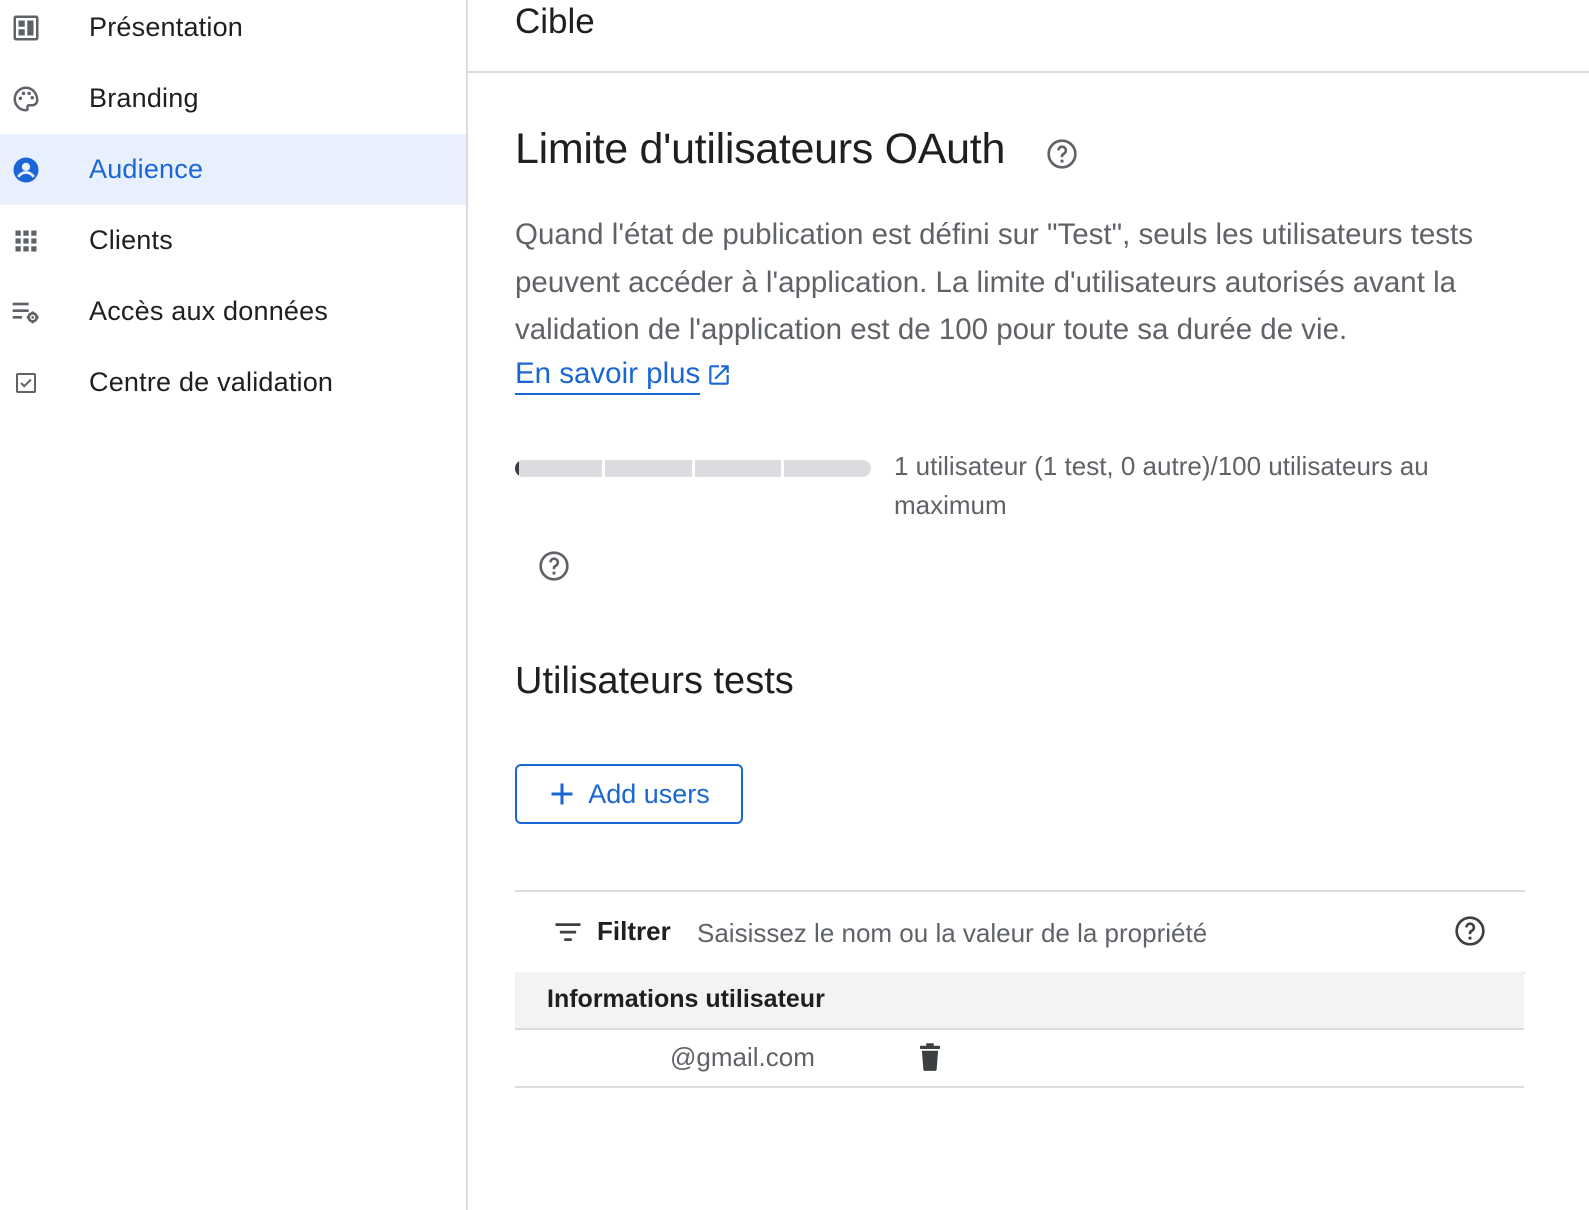  Describe the element at coordinates (654, 681) in the screenshot. I see `test-users-title: Utilisateurs tests` at that location.